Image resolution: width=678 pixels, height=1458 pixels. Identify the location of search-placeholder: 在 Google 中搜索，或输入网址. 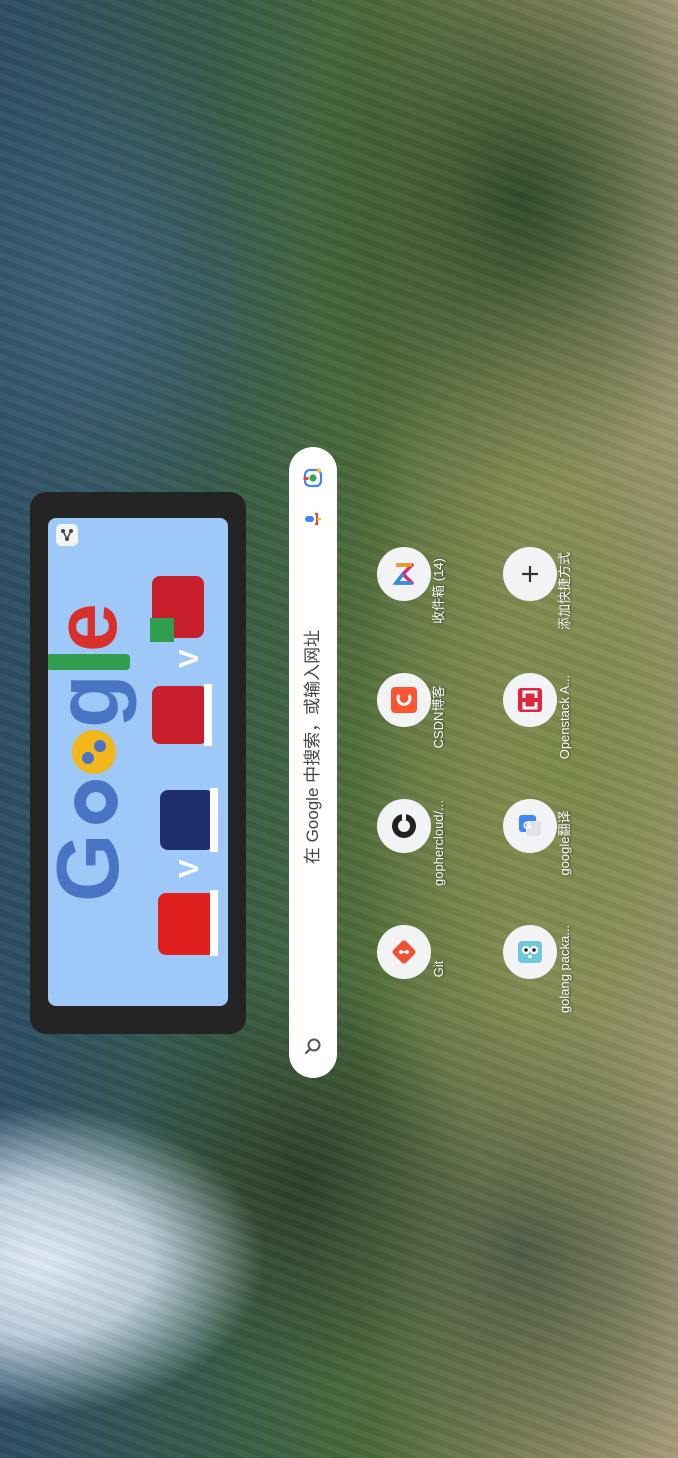
(312, 747).